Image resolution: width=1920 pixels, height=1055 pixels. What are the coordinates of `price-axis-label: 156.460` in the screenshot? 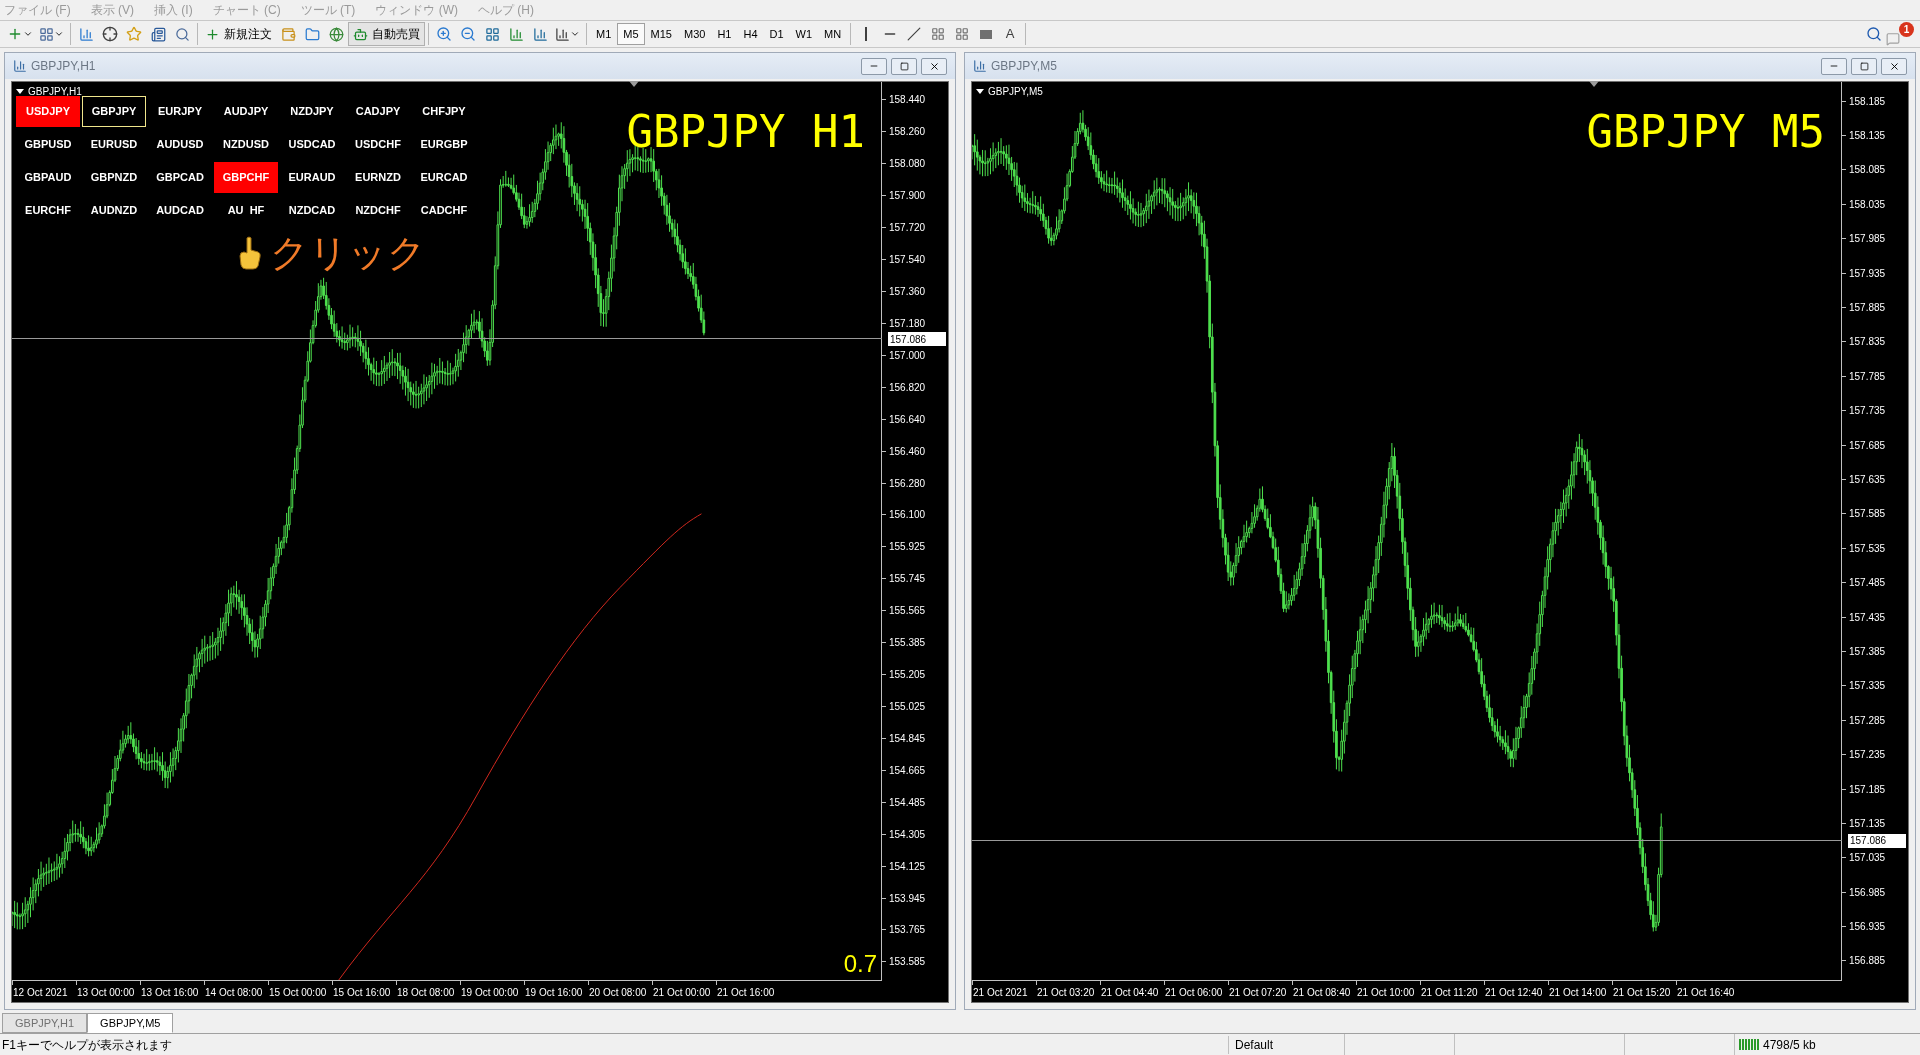 It's located at (907, 451).